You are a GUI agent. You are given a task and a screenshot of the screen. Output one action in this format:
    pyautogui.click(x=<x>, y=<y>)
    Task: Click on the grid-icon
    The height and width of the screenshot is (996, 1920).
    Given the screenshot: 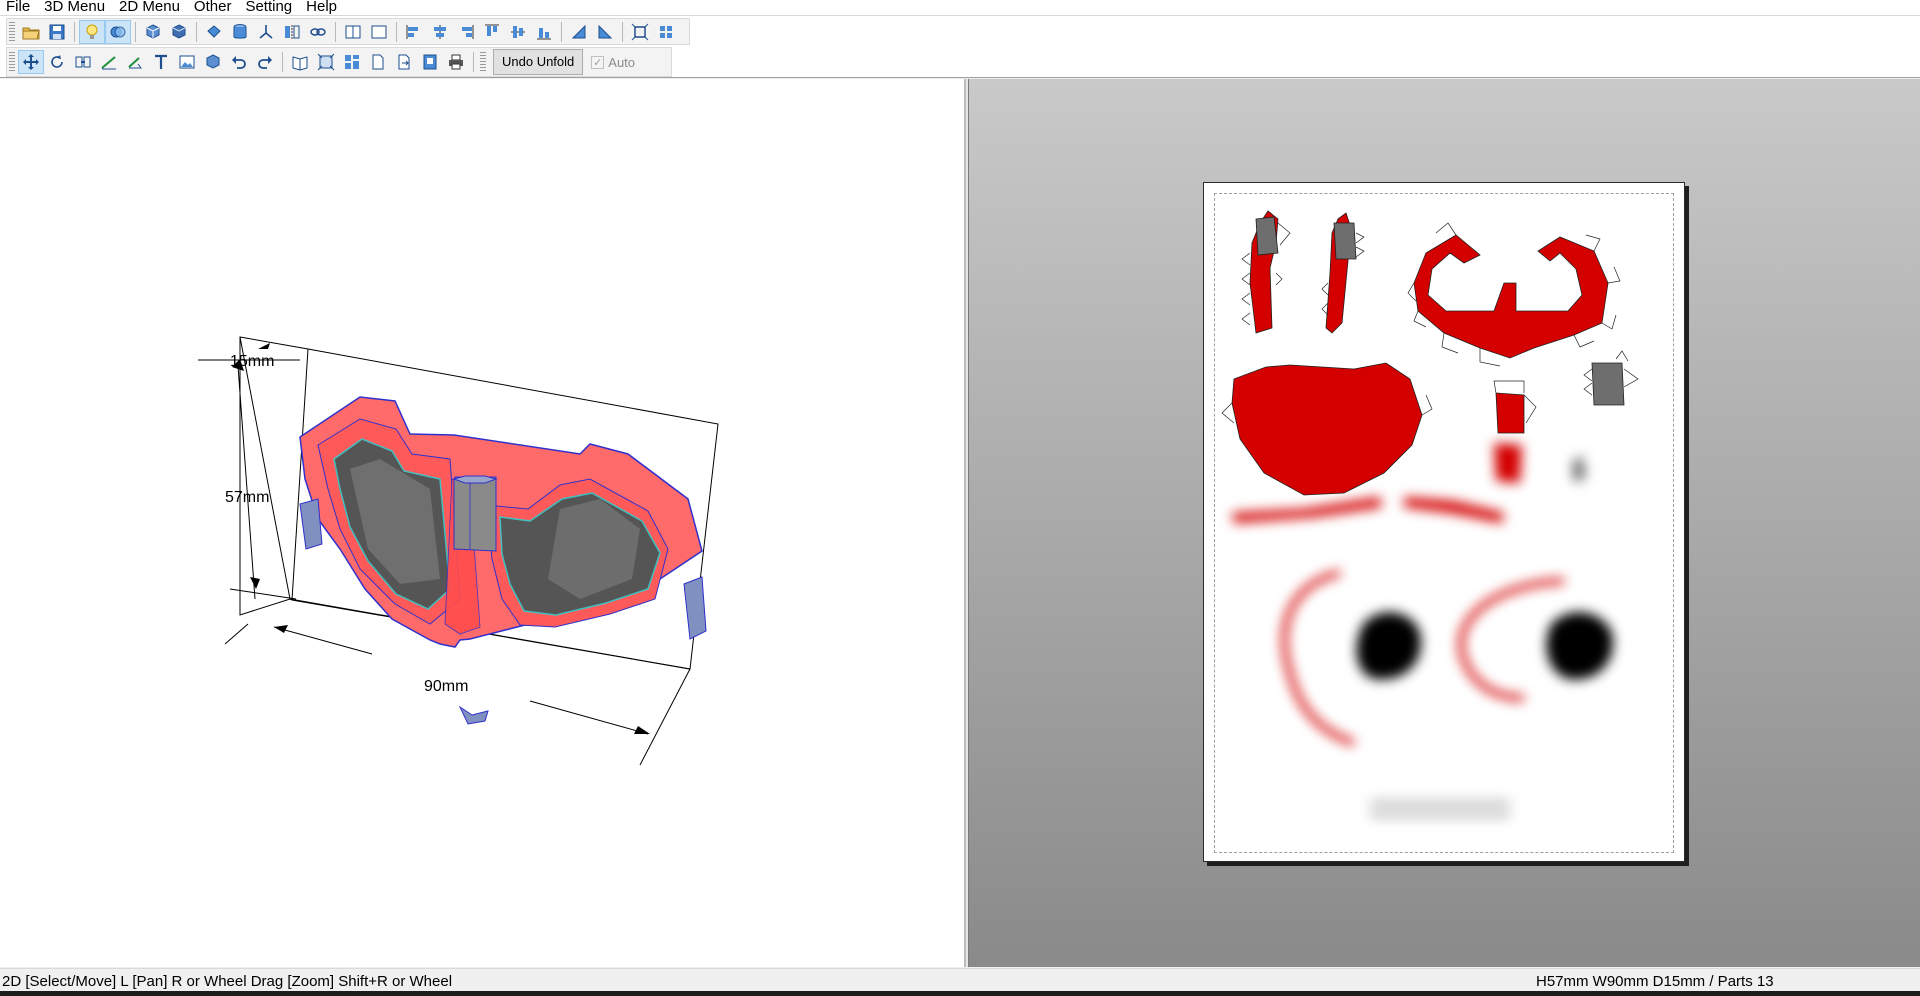 What is the action you would take?
    pyautogui.click(x=326, y=62)
    